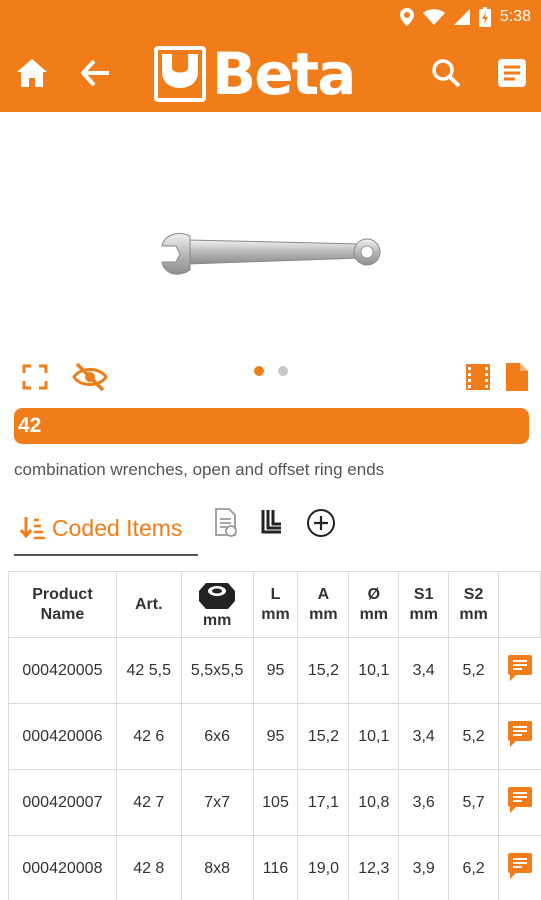 This screenshot has height=900, width=541. I want to click on image-toolbar, so click(270, 376).